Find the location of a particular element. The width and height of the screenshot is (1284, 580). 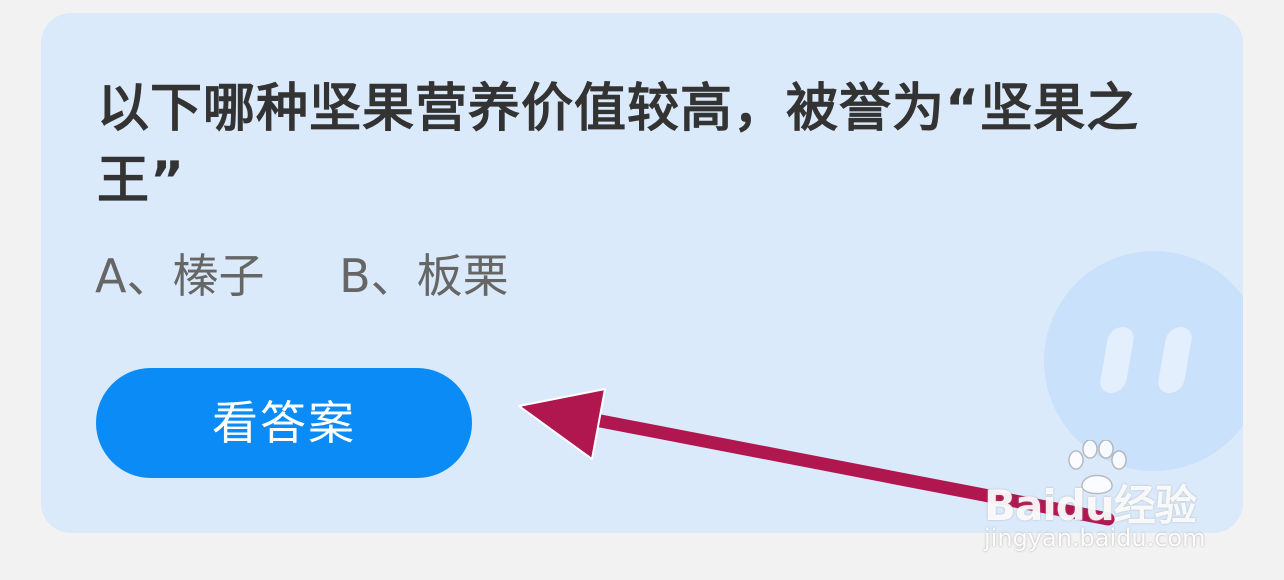

mascot-right-eye is located at coordinates (1175, 360).